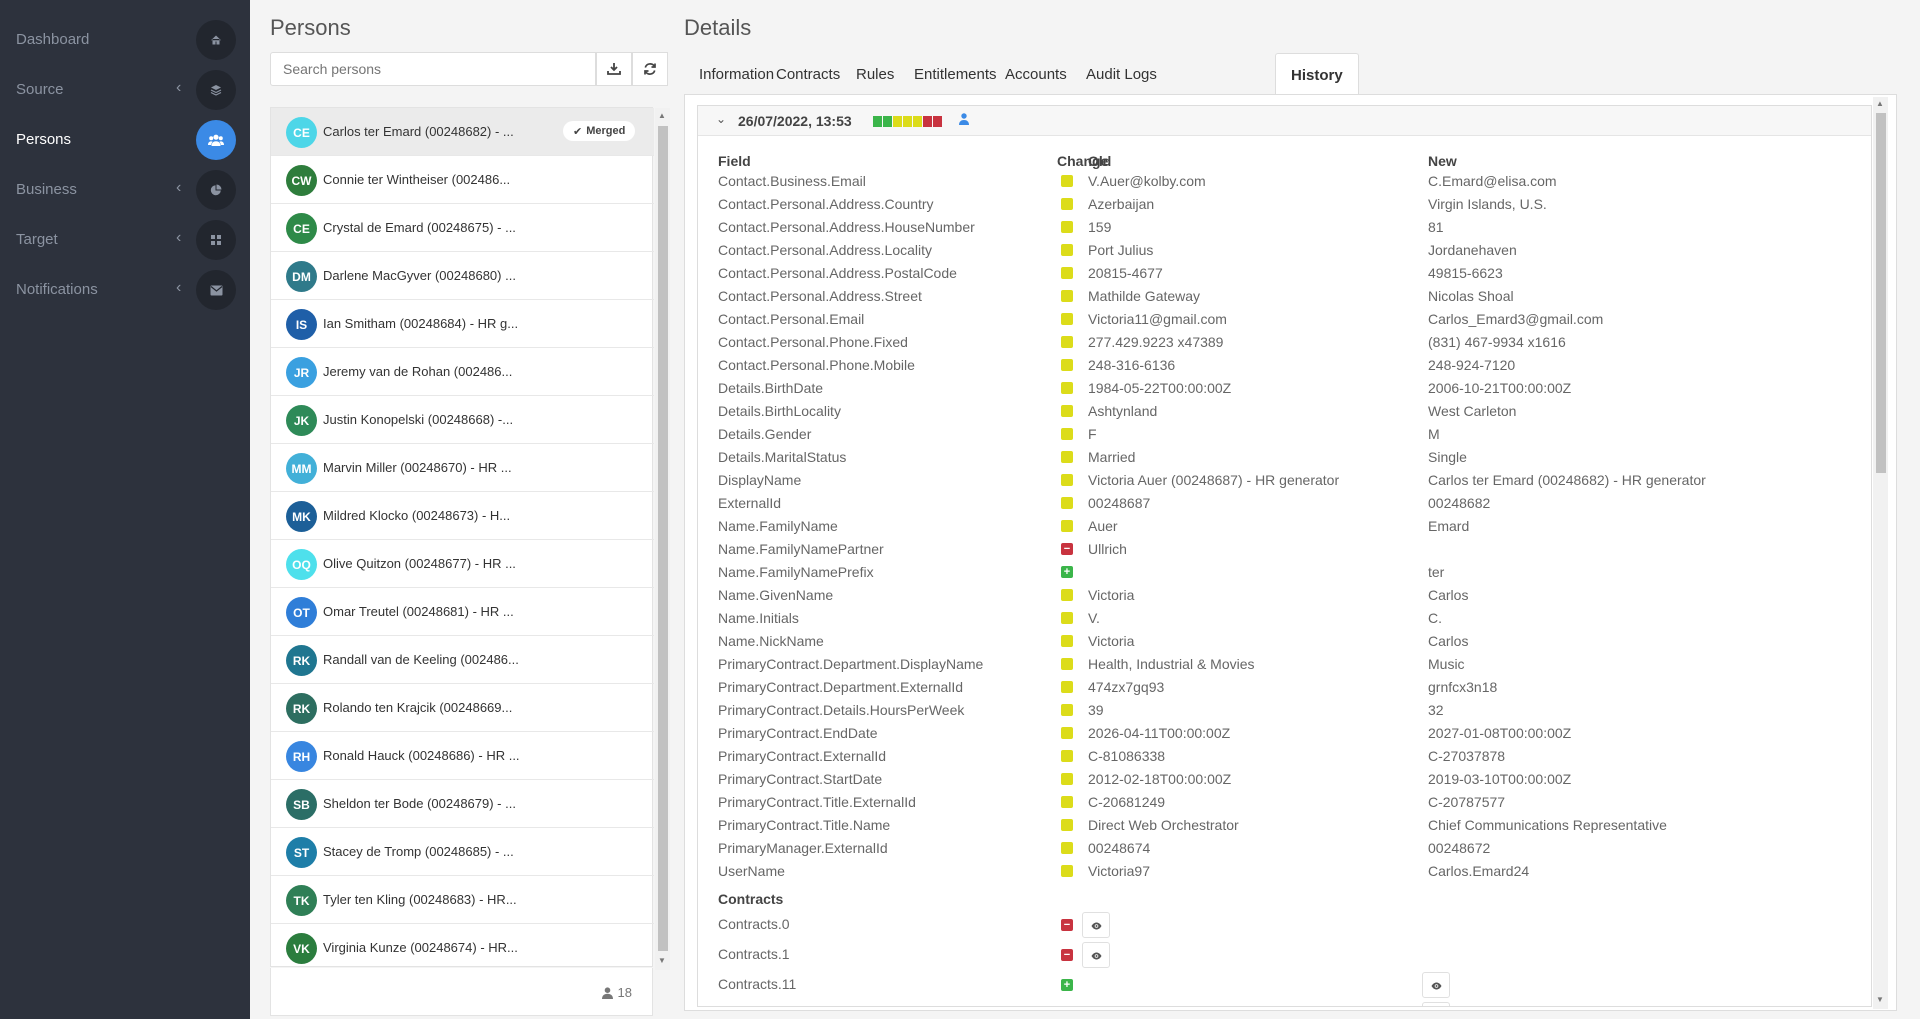 The height and width of the screenshot is (1019, 1920). I want to click on contract-history-row: Contracts.0 −, so click(1284, 924).